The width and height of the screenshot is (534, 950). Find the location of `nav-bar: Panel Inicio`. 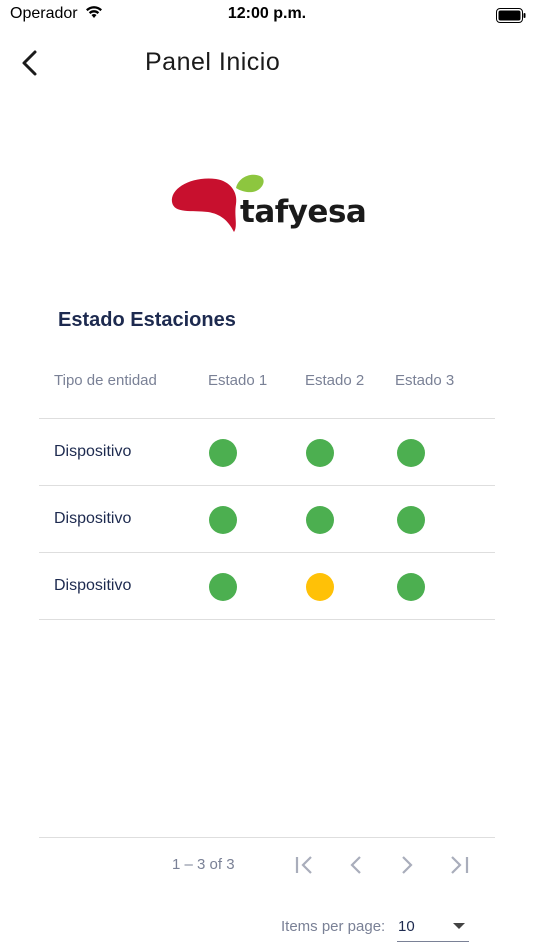

nav-bar: Panel Inicio is located at coordinates (267, 63).